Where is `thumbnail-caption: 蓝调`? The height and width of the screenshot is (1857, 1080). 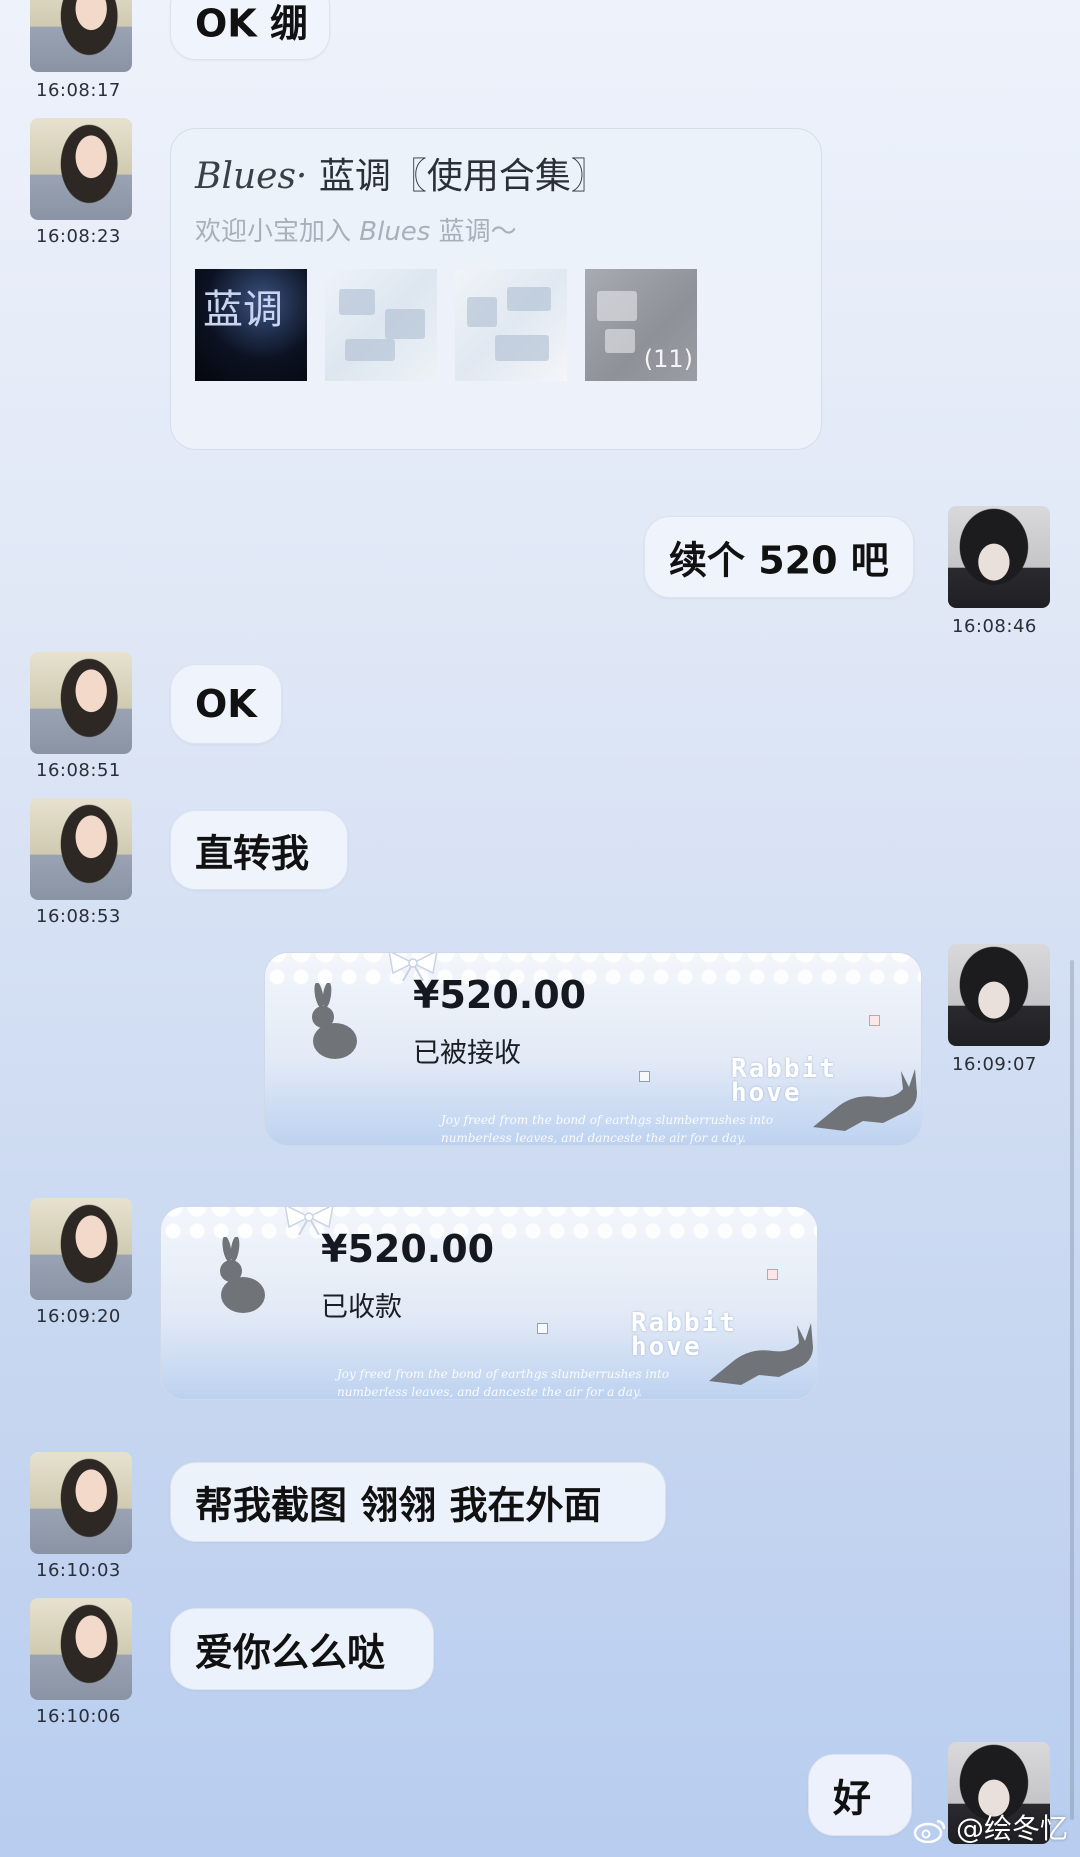
thumbnail-caption: 蓝调 is located at coordinates (243, 310).